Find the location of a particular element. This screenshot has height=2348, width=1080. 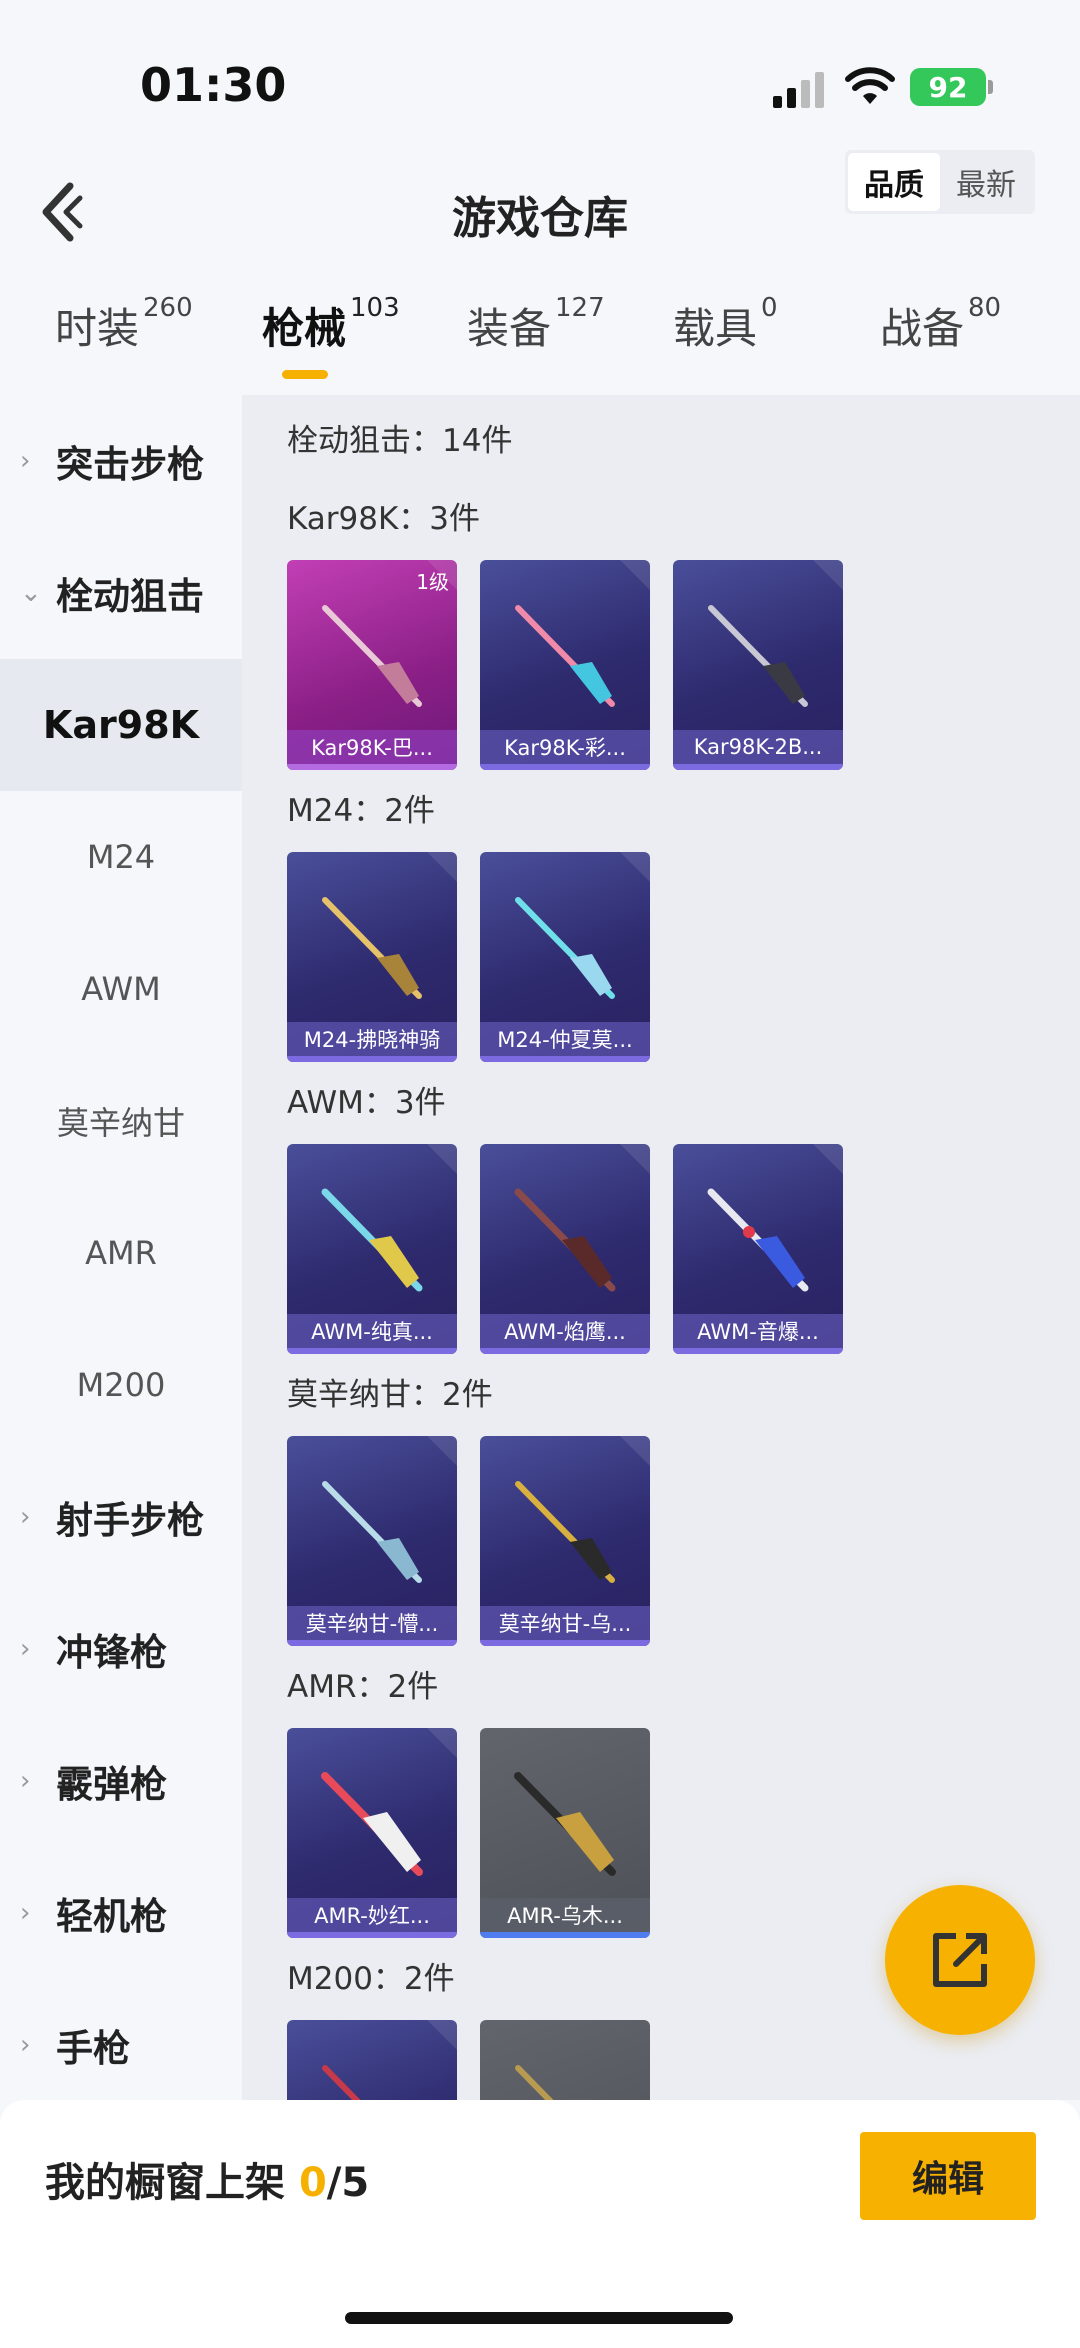

tab-label: 装备 is located at coordinates (509, 328).